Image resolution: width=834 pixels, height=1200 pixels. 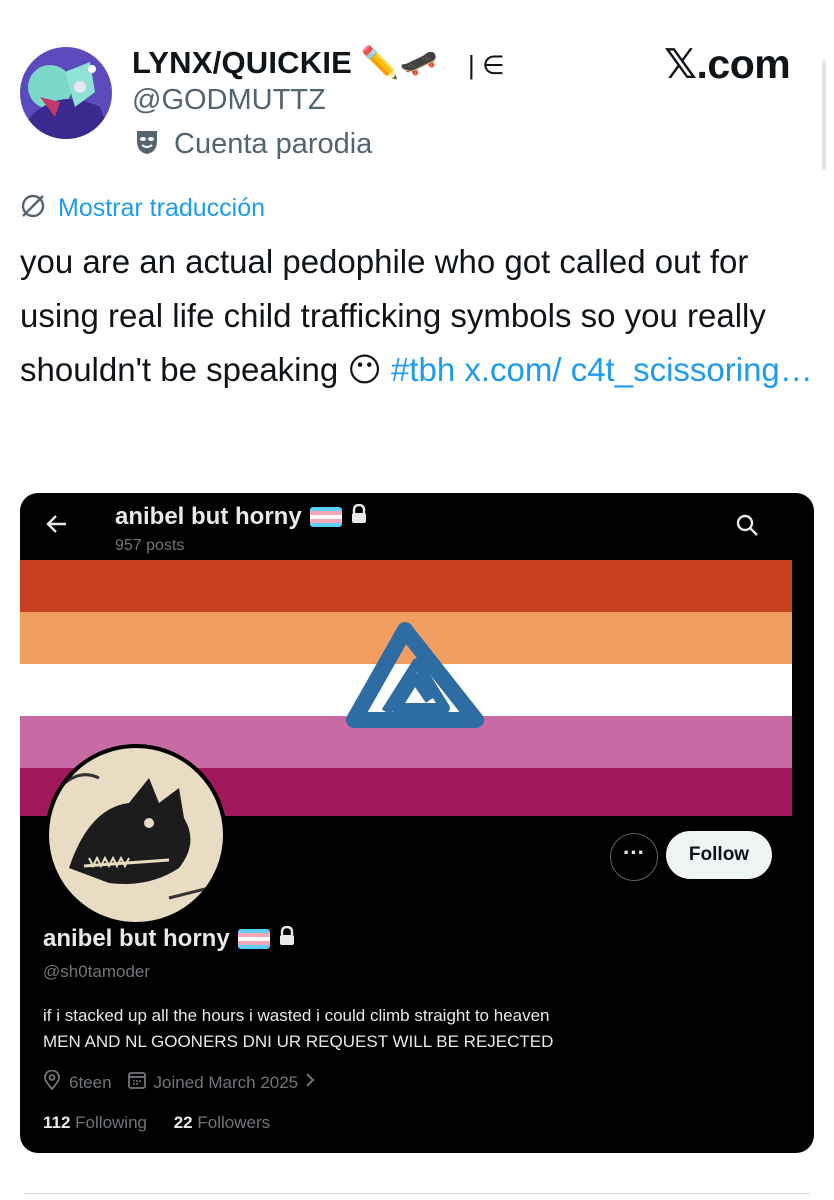 I want to click on followers-count: 22, so click(x=183, y=1122).